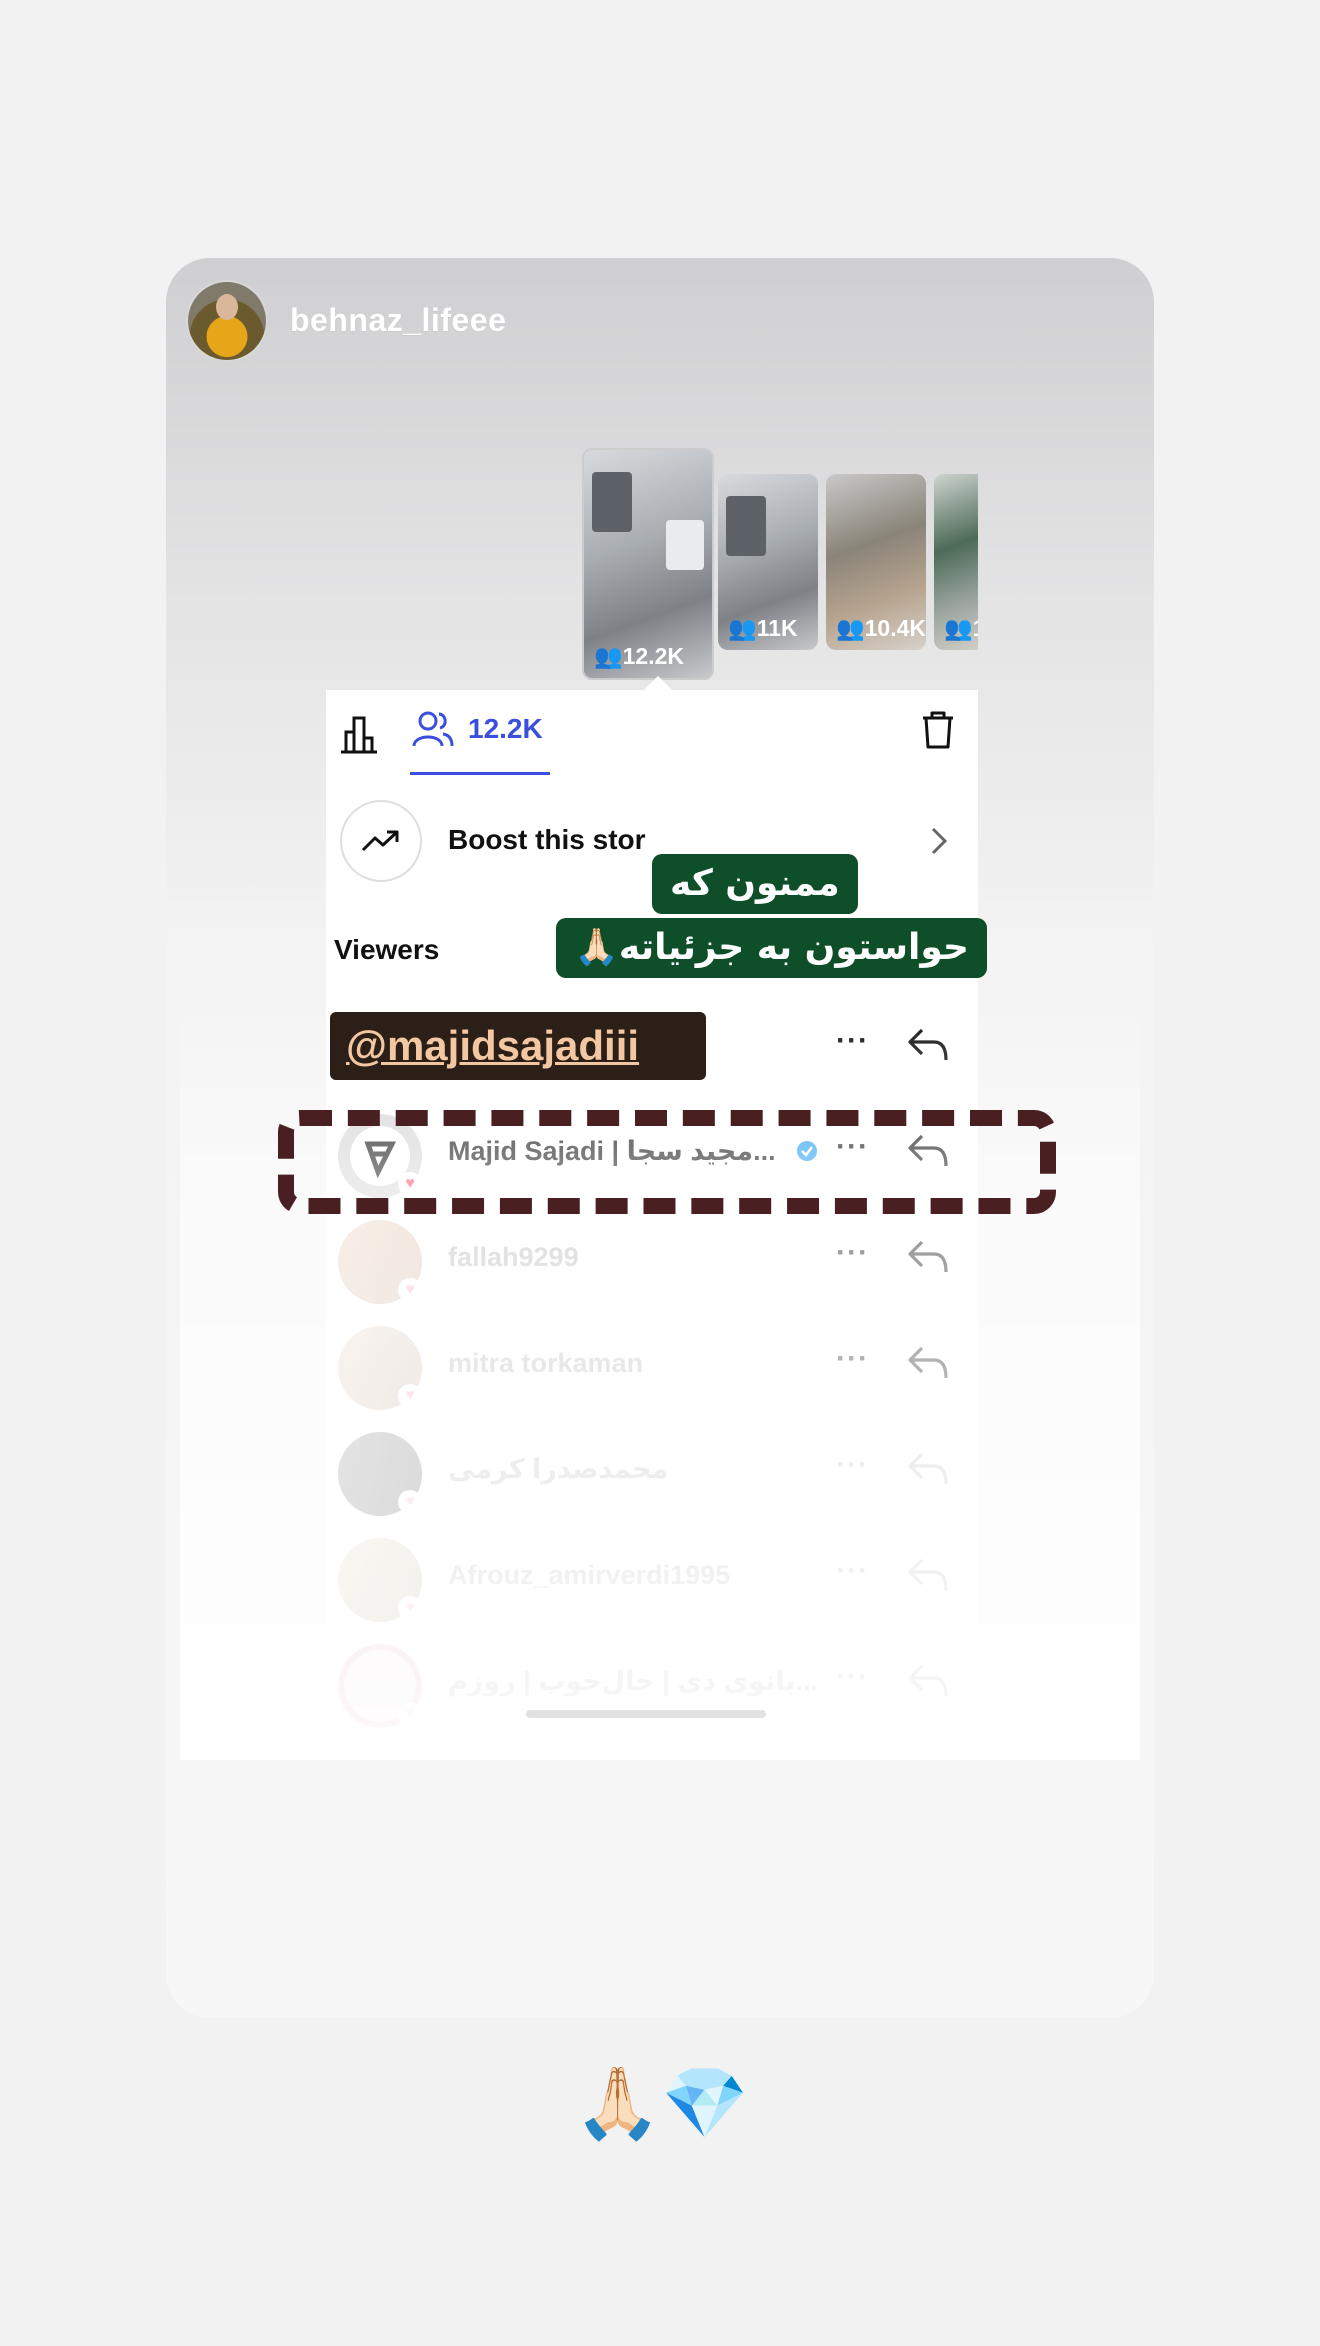 The image size is (1320, 2346). Describe the element at coordinates (518, 1046) in the screenshot. I see `mention-sticker: @majidsajadiii` at that location.